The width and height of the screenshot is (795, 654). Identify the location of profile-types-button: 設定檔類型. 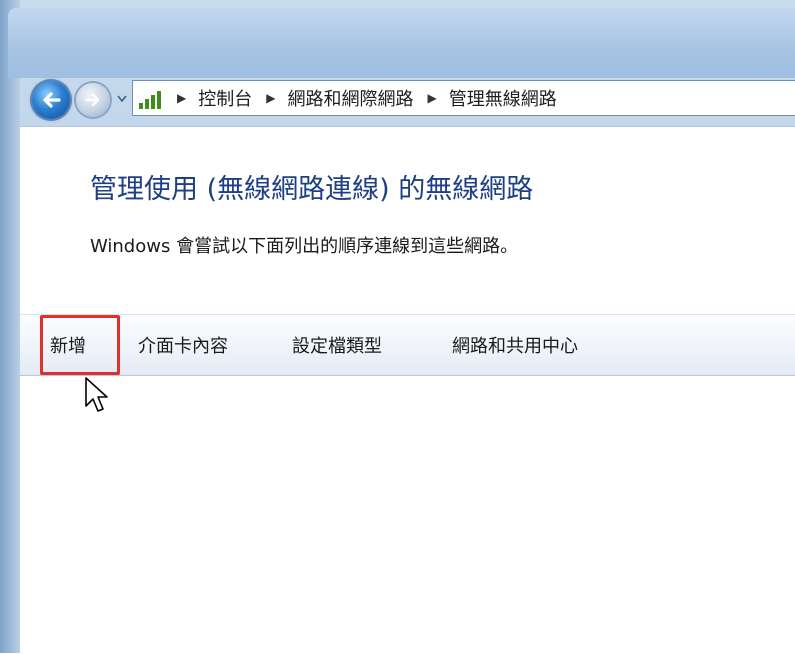
(337, 345).